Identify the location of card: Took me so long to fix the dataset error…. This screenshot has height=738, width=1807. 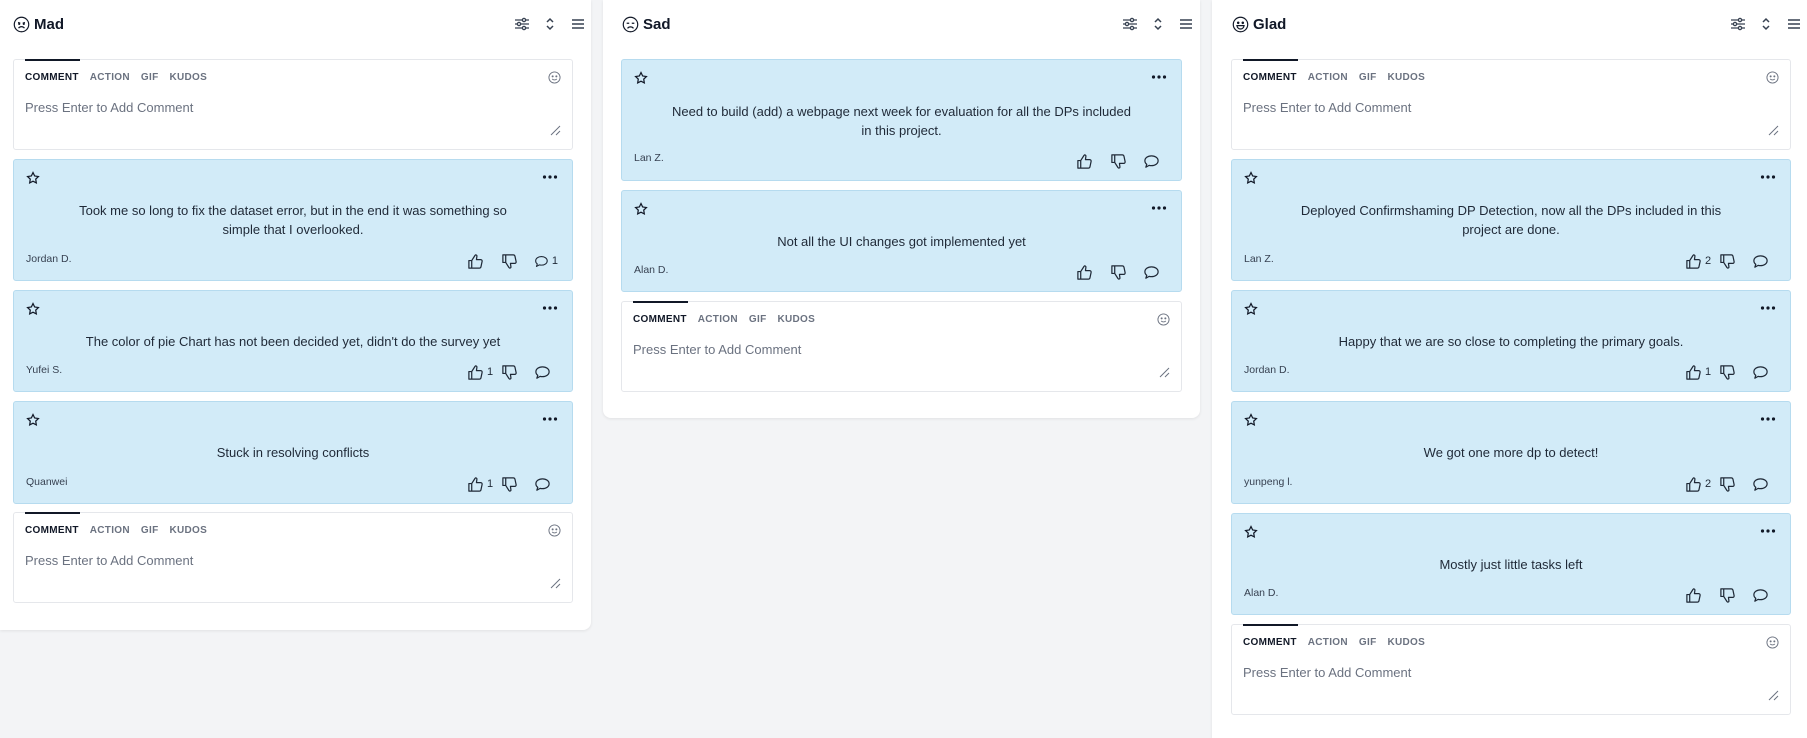
(293, 220).